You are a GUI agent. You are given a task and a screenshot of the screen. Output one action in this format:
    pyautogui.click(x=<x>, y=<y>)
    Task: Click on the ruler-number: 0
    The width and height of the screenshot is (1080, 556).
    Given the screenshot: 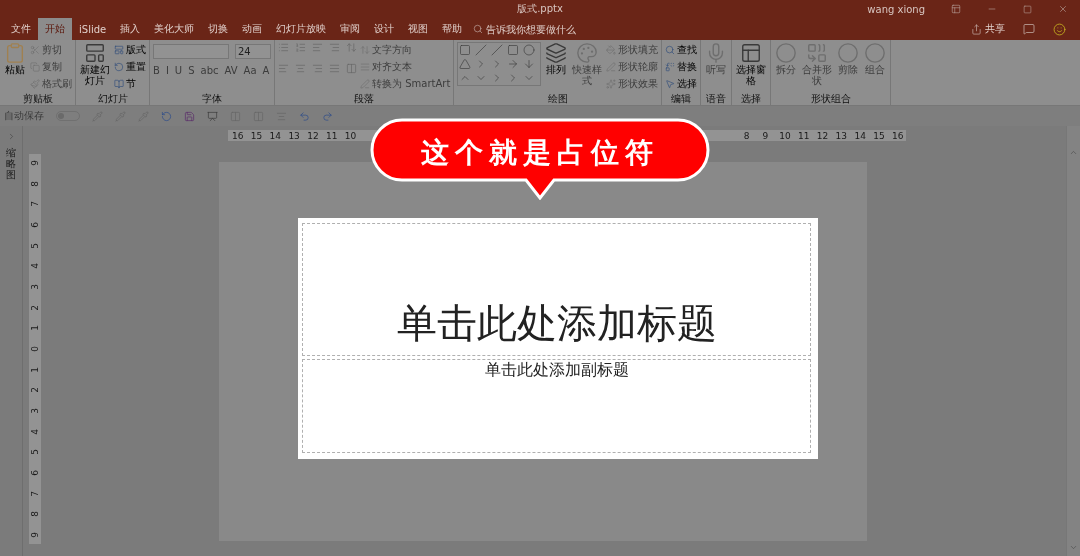 What is the action you would take?
    pyautogui.click(x=35, y=349)
    